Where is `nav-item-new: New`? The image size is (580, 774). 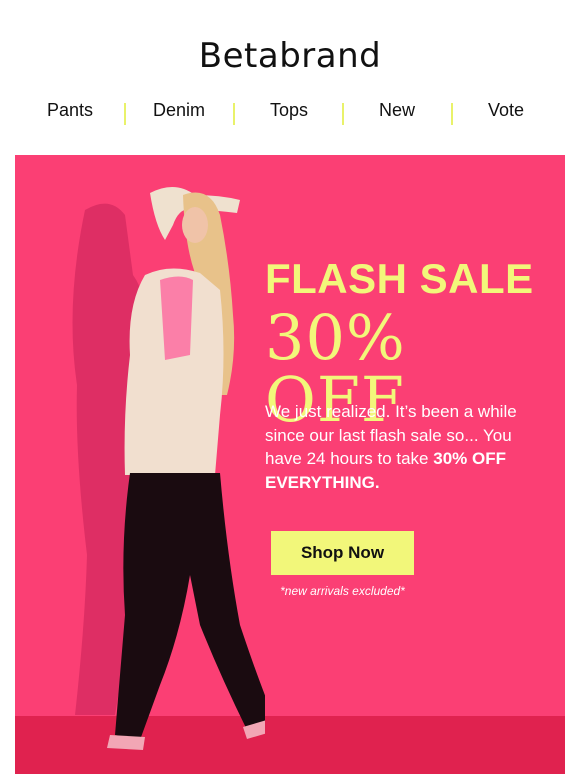 nav-item-new: New is located at coordinates (397, 110).